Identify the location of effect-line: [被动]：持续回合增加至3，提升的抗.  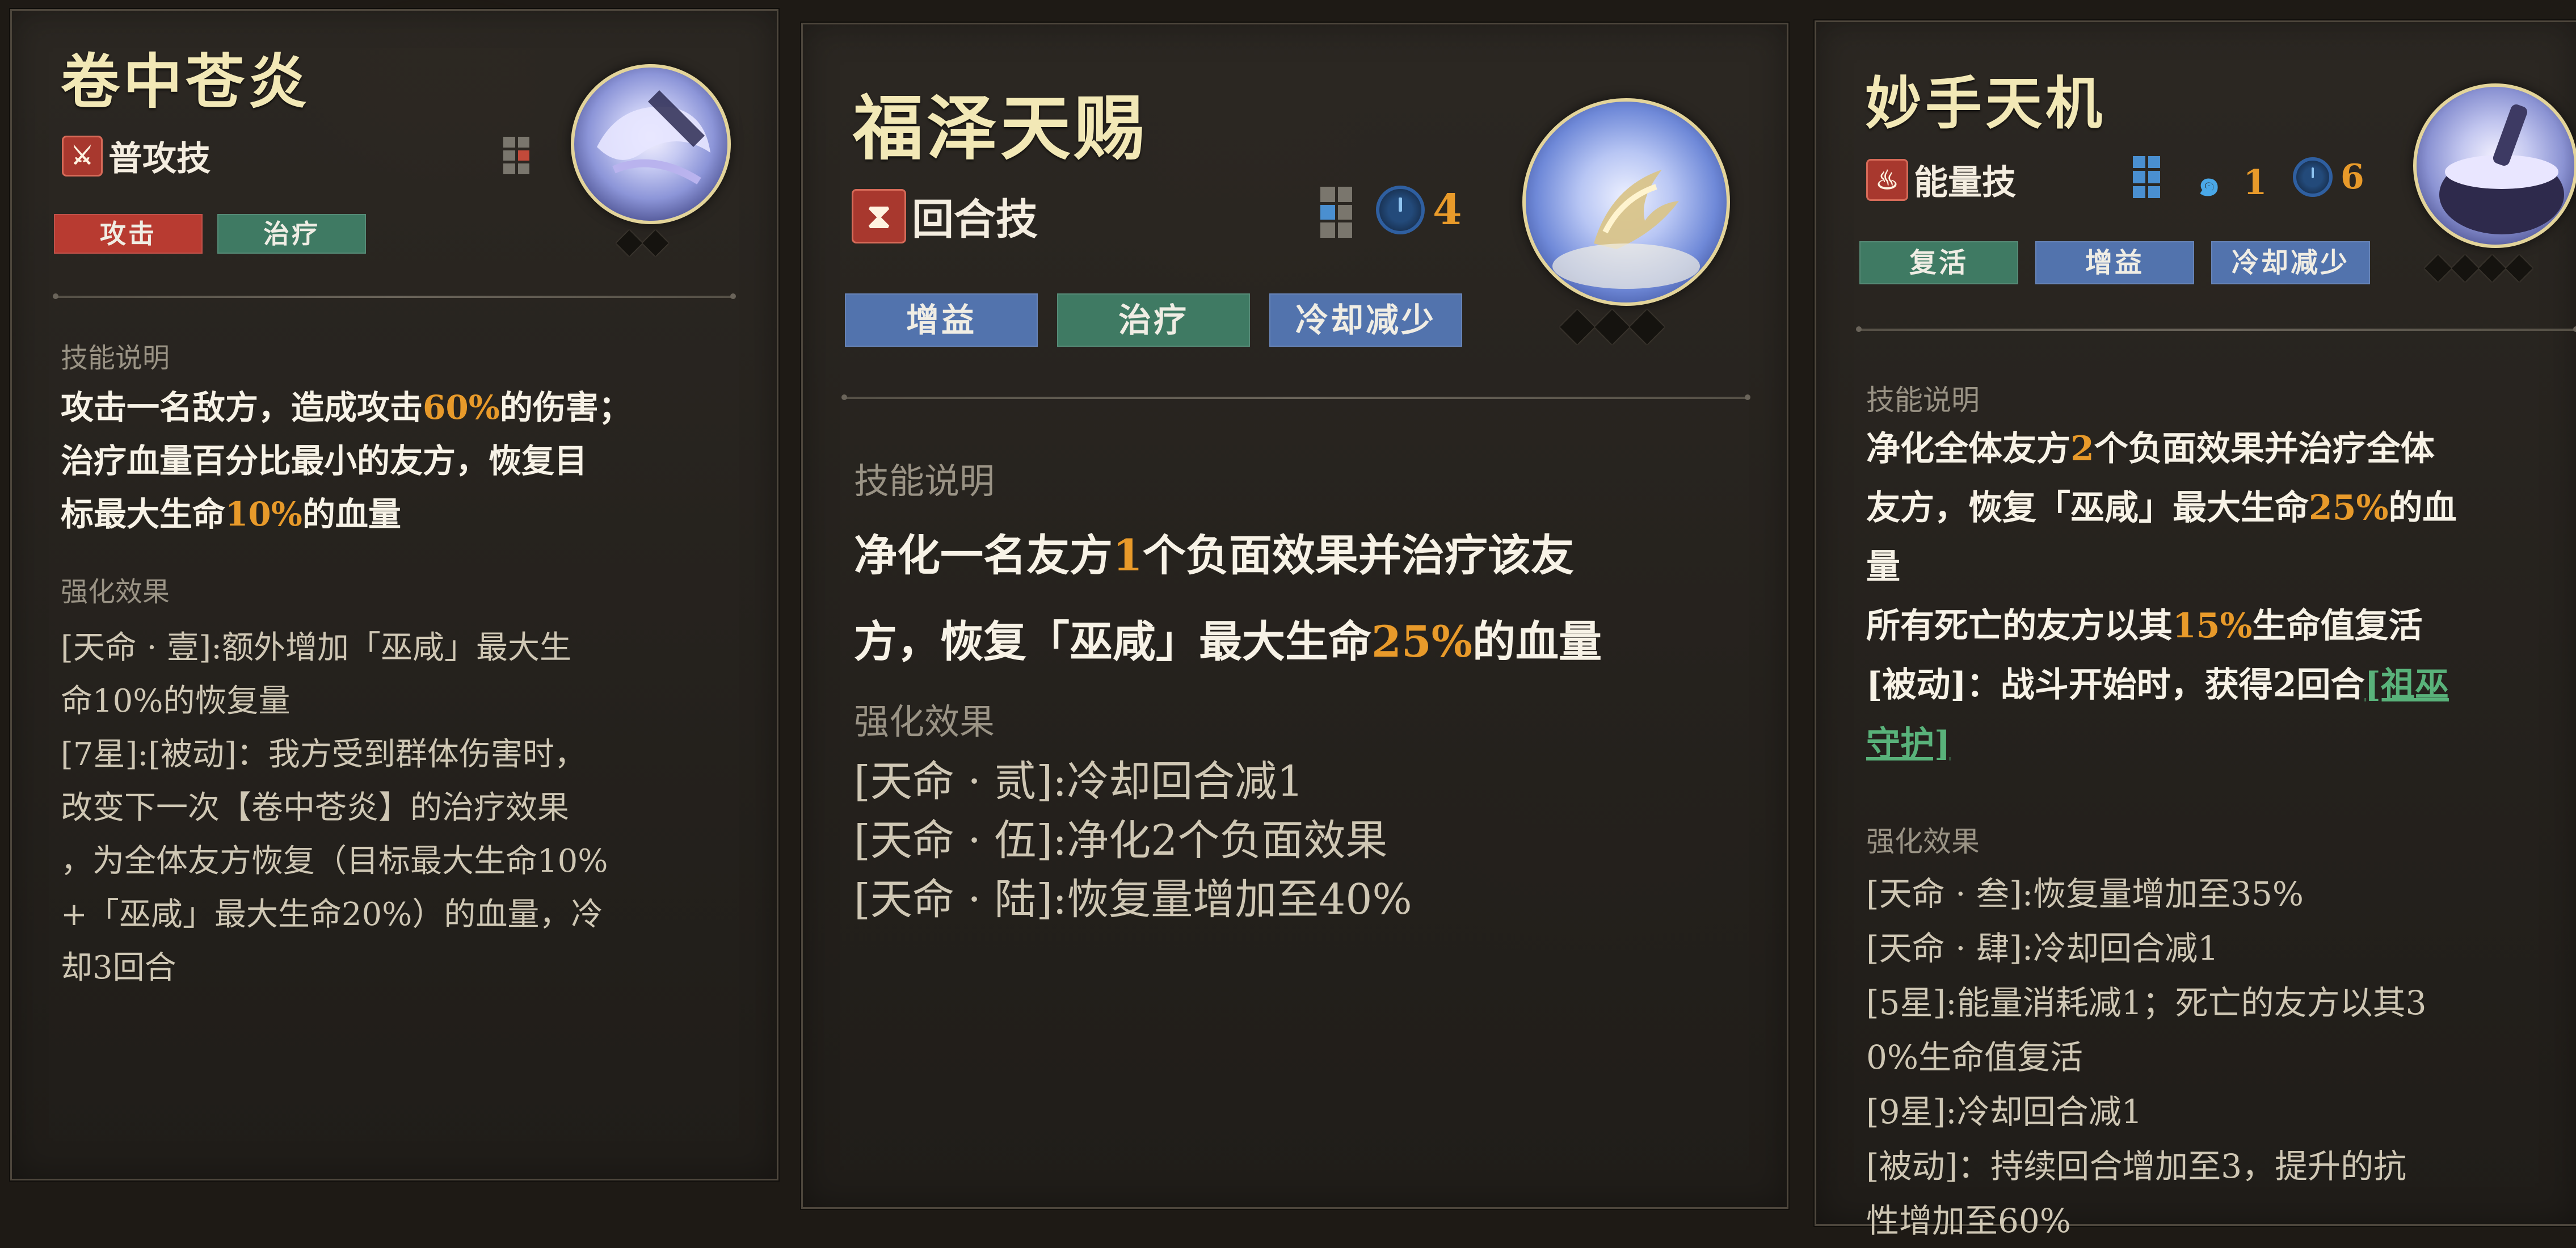
(2136, 1166).